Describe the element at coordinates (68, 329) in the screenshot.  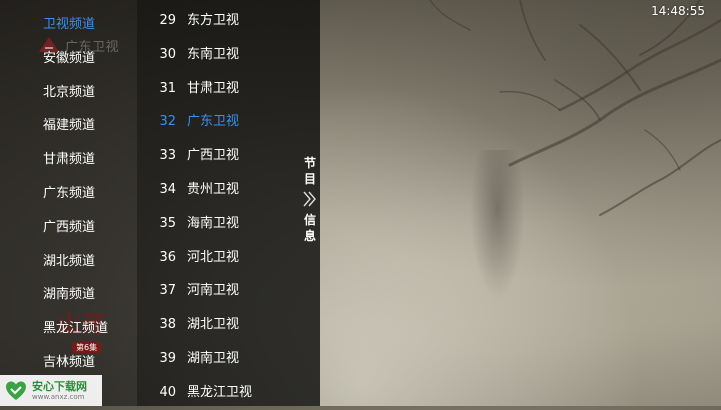
I see `group-item: 黑龙江频道` at that location.